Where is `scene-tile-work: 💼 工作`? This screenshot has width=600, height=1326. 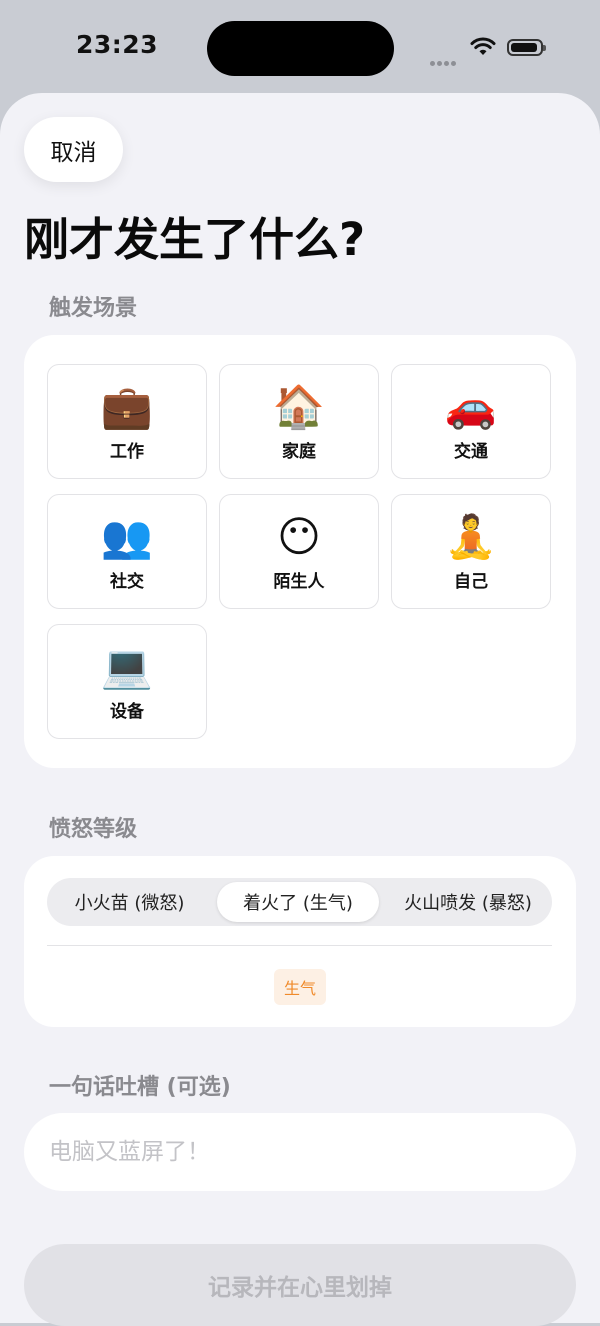
scene-tile-work: 💼 工作 is located at coordinates (127, 421).